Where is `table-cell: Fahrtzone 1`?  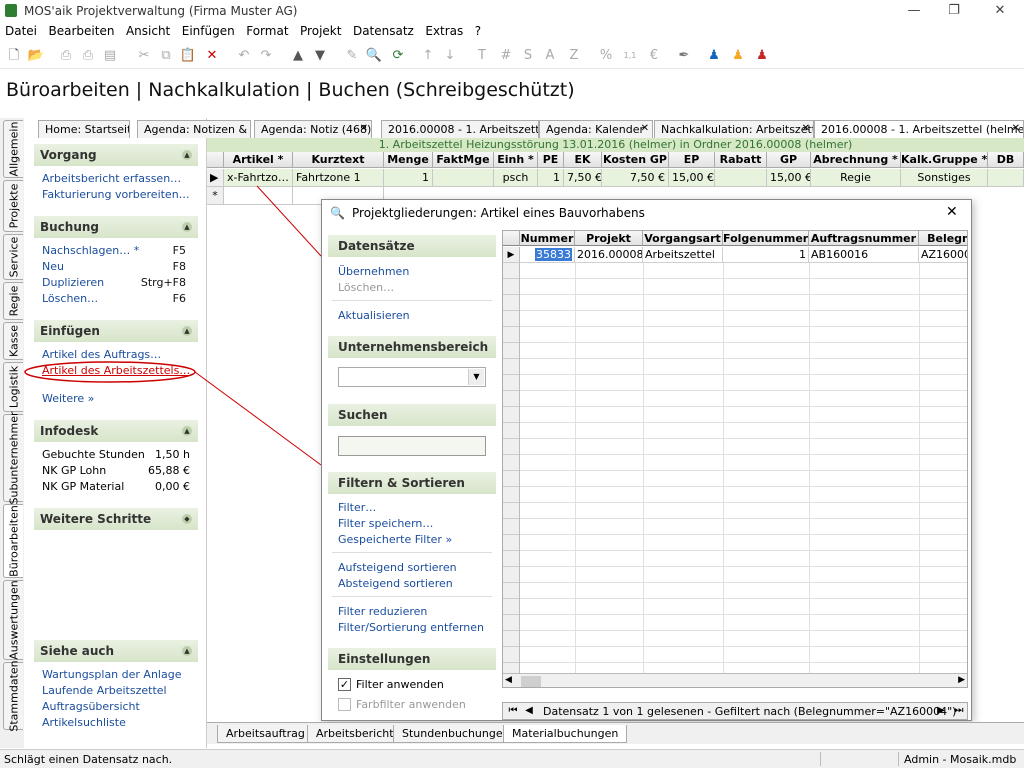
table-cell: Fahrtzone 1 is located at coordinates (338, 178).